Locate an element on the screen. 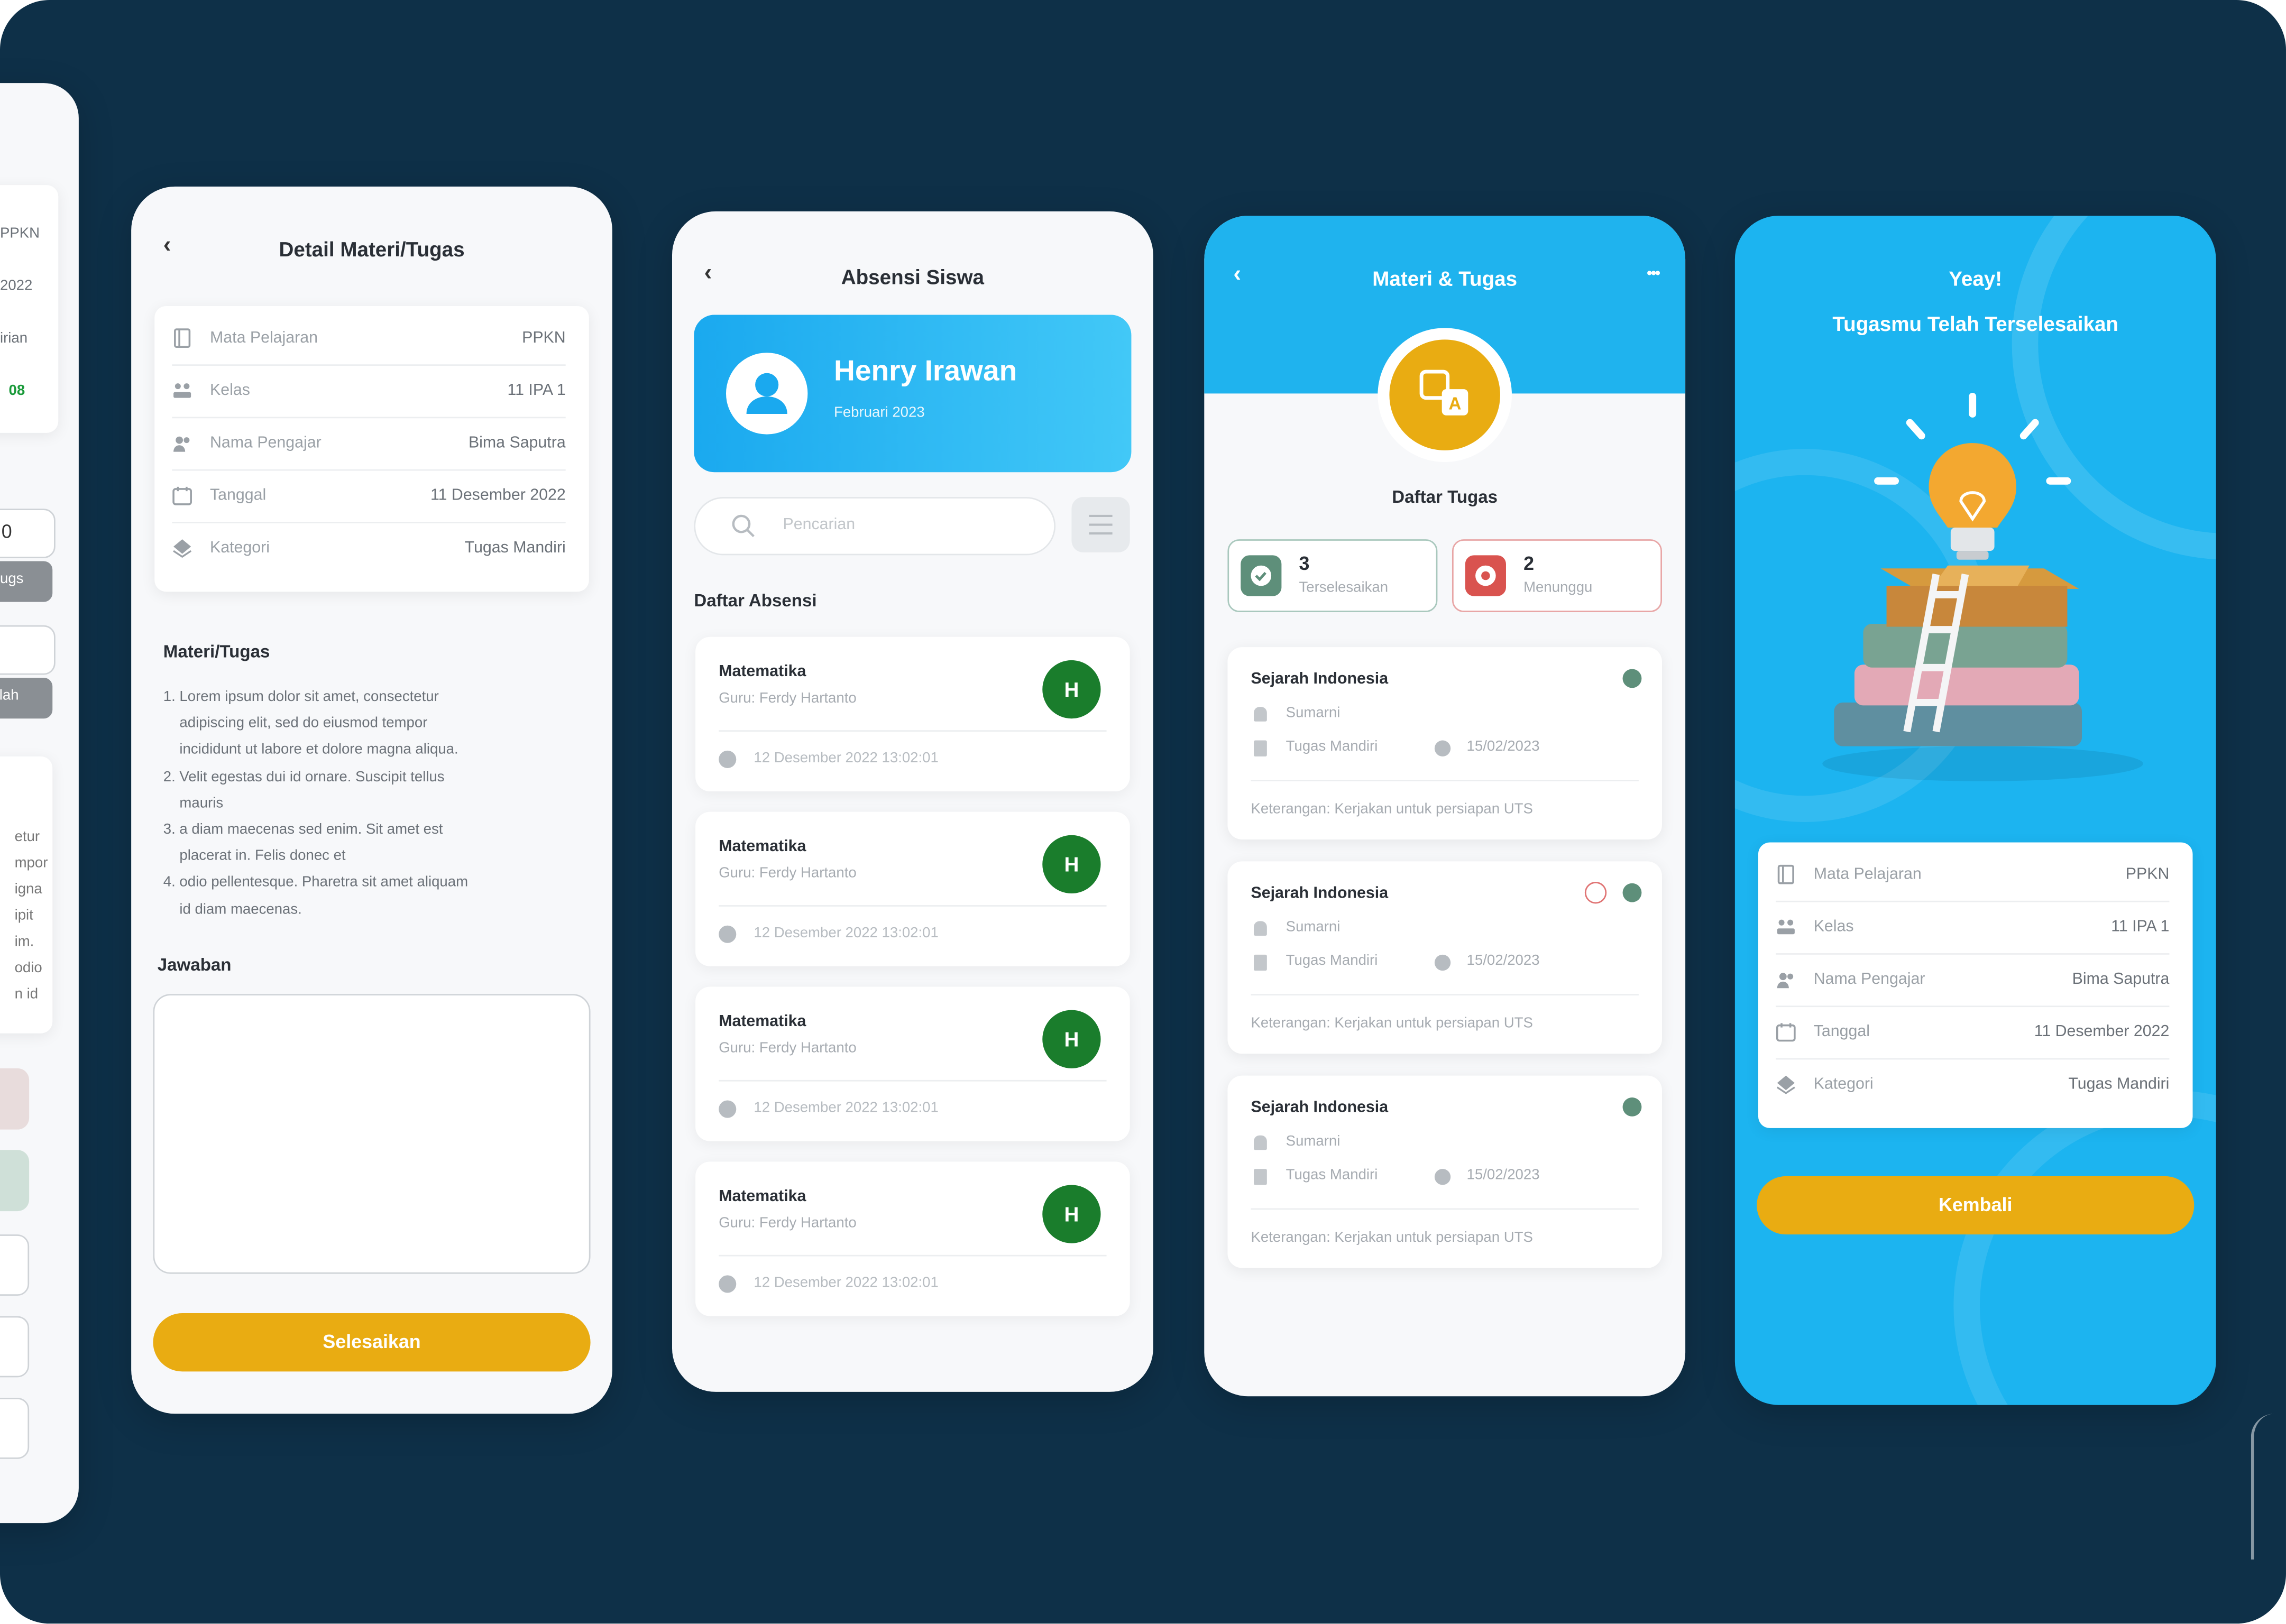  decor-ring is located at coordinates (2084, 1247).